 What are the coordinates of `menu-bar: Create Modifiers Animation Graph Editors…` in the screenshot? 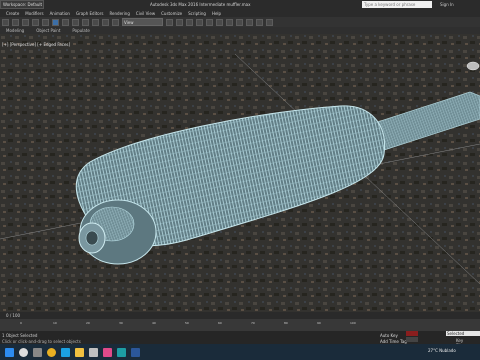 It's located at (240, 13).